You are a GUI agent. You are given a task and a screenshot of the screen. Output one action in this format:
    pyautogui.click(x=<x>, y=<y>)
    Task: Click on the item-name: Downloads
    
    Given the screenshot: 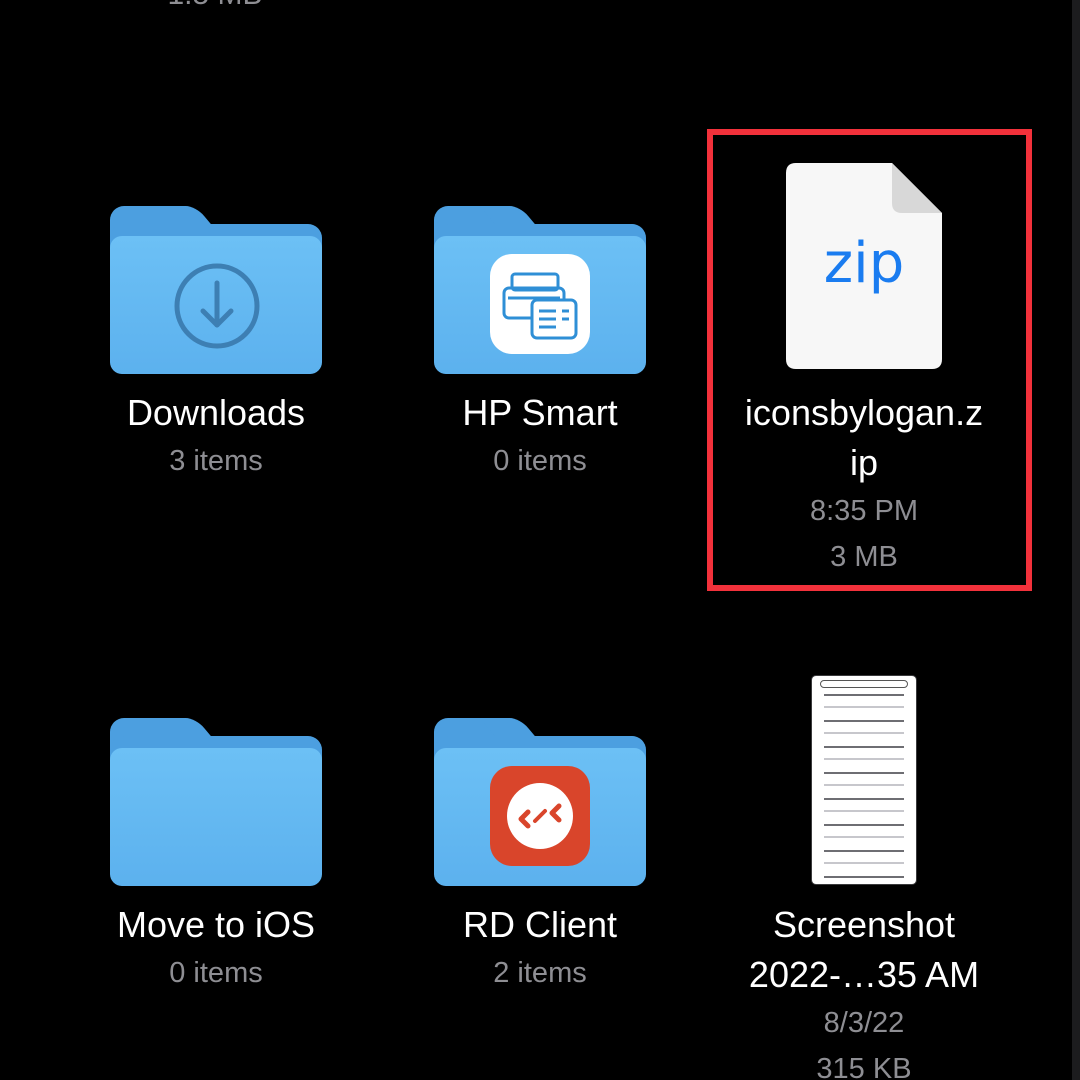 What is the action you would take?
    pyautogui.click(x=216, y=412)
    